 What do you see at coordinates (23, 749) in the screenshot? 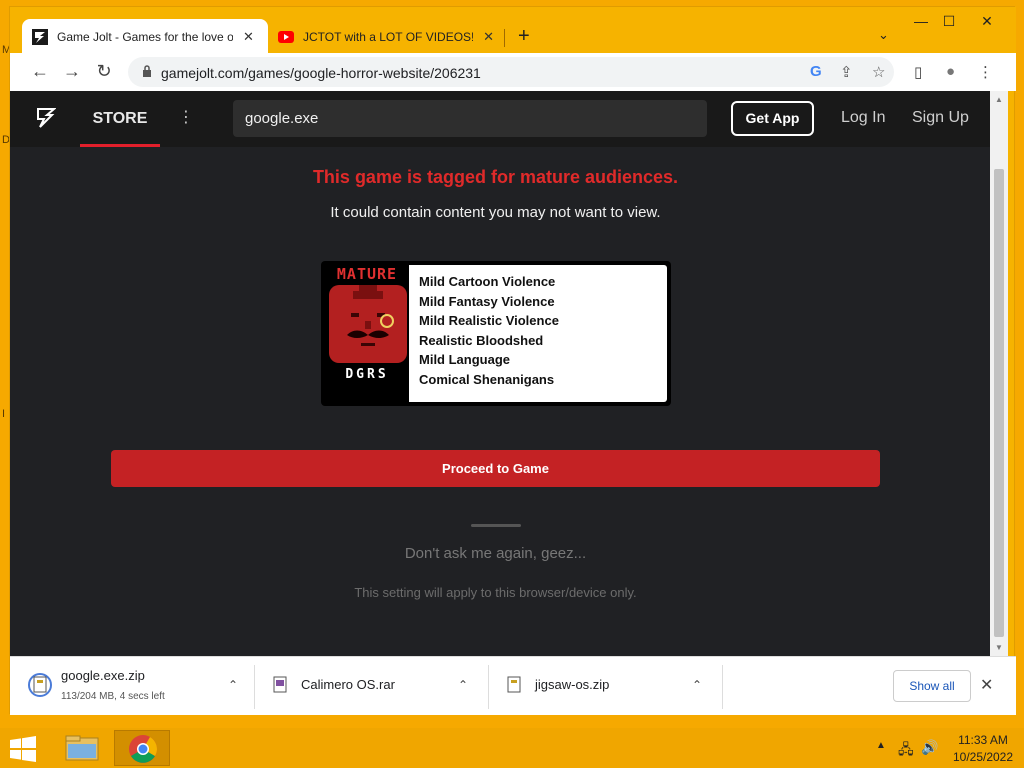
I see `windows-start-icon` at bounding box center [23, 749].